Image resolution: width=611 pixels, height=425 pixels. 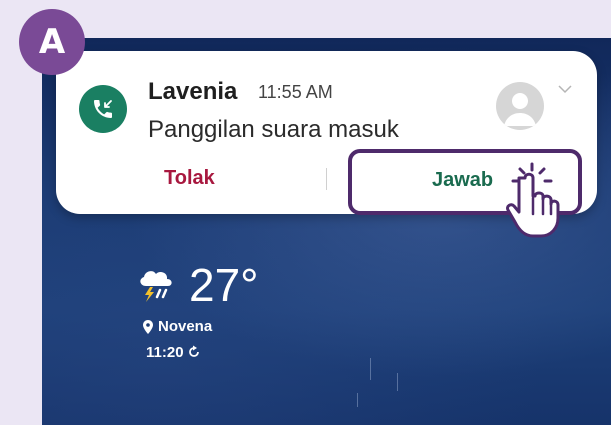 I want to click on tap-hand-icon, so click(x=533, y=205).